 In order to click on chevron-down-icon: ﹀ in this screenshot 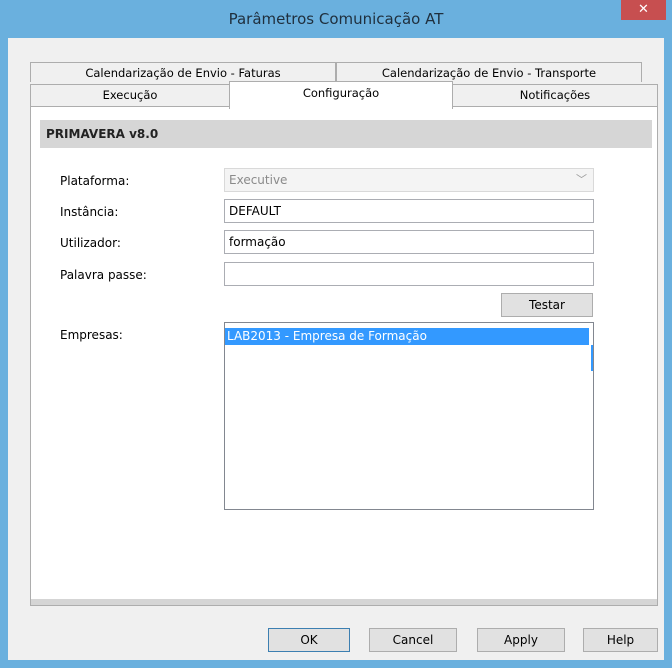, I will do `click(581, 179)`.